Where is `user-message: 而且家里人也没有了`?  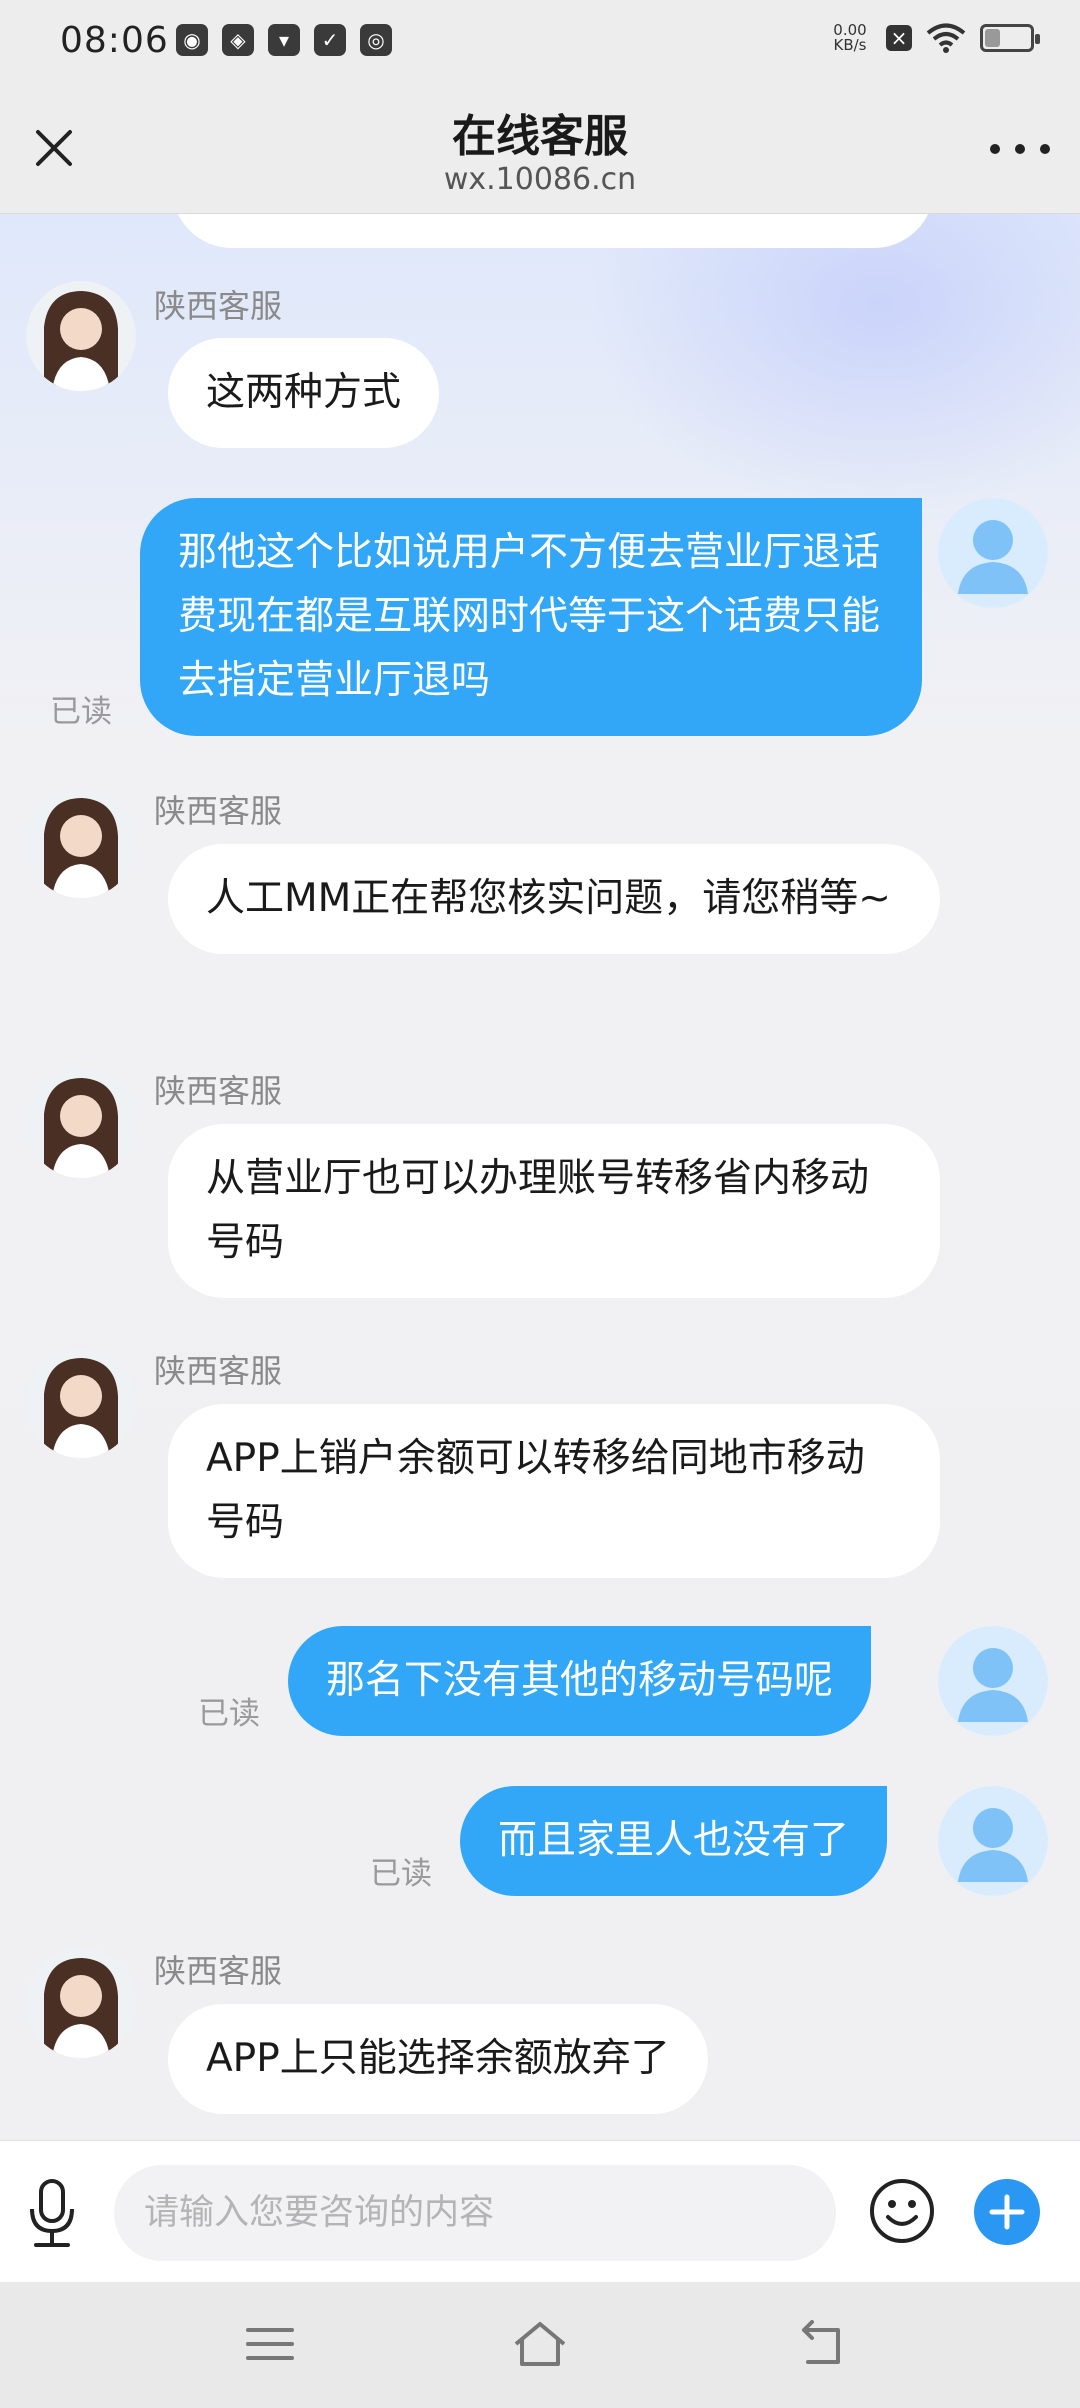 user-message: 而且家里人也没有了 is located at coordinates (674, 1841).